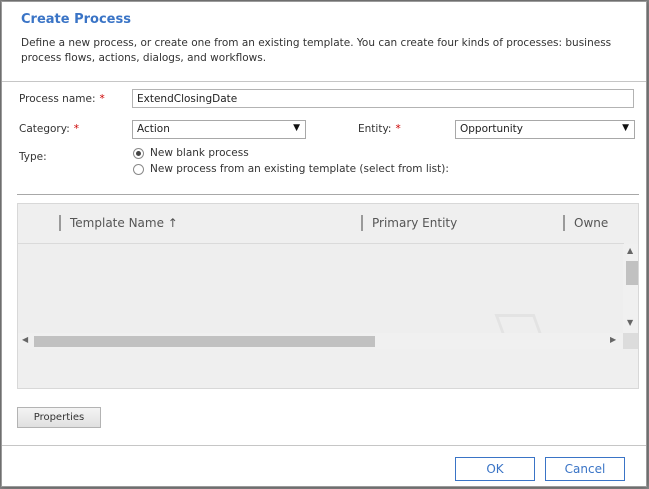 The width and height of the screenshot is (649, 489). Describe the element at coordinates (324, 445) in the screenshot. I see `footer-divider` at that location.